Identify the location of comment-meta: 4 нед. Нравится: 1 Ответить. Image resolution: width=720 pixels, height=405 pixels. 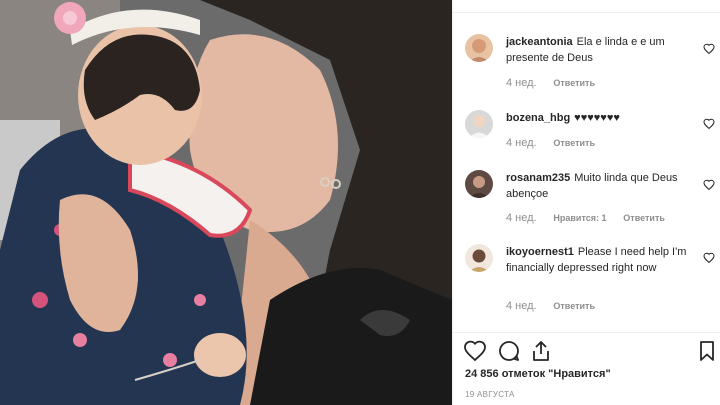
(592, 218).